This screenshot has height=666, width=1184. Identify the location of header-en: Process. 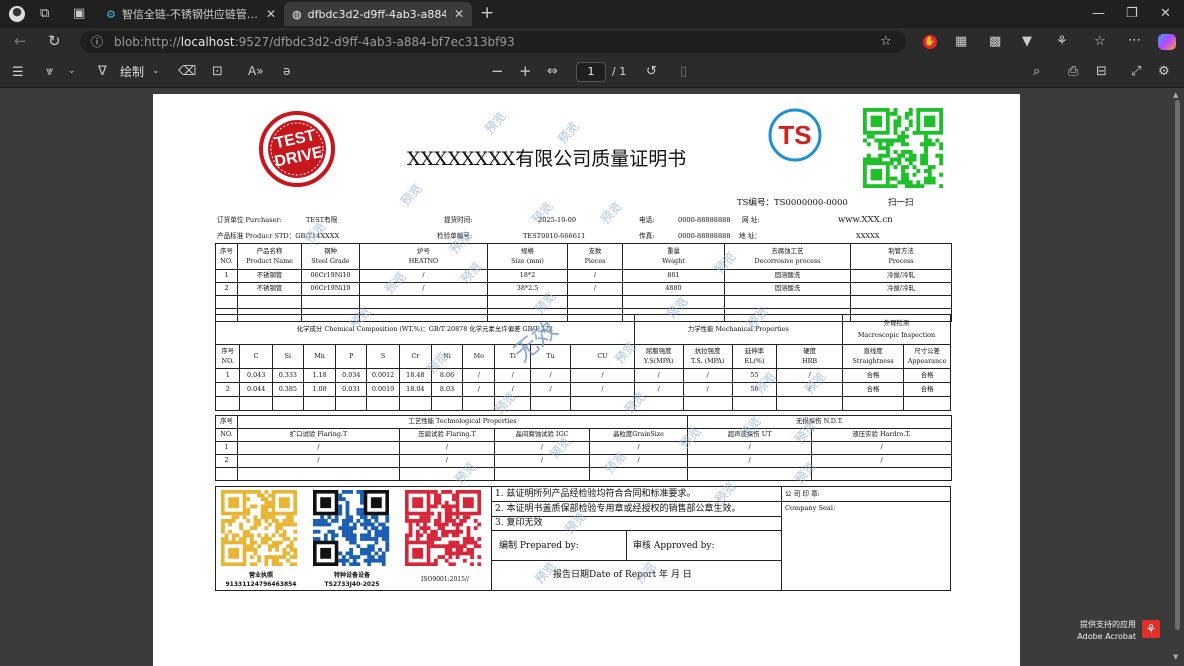
(901, 261).